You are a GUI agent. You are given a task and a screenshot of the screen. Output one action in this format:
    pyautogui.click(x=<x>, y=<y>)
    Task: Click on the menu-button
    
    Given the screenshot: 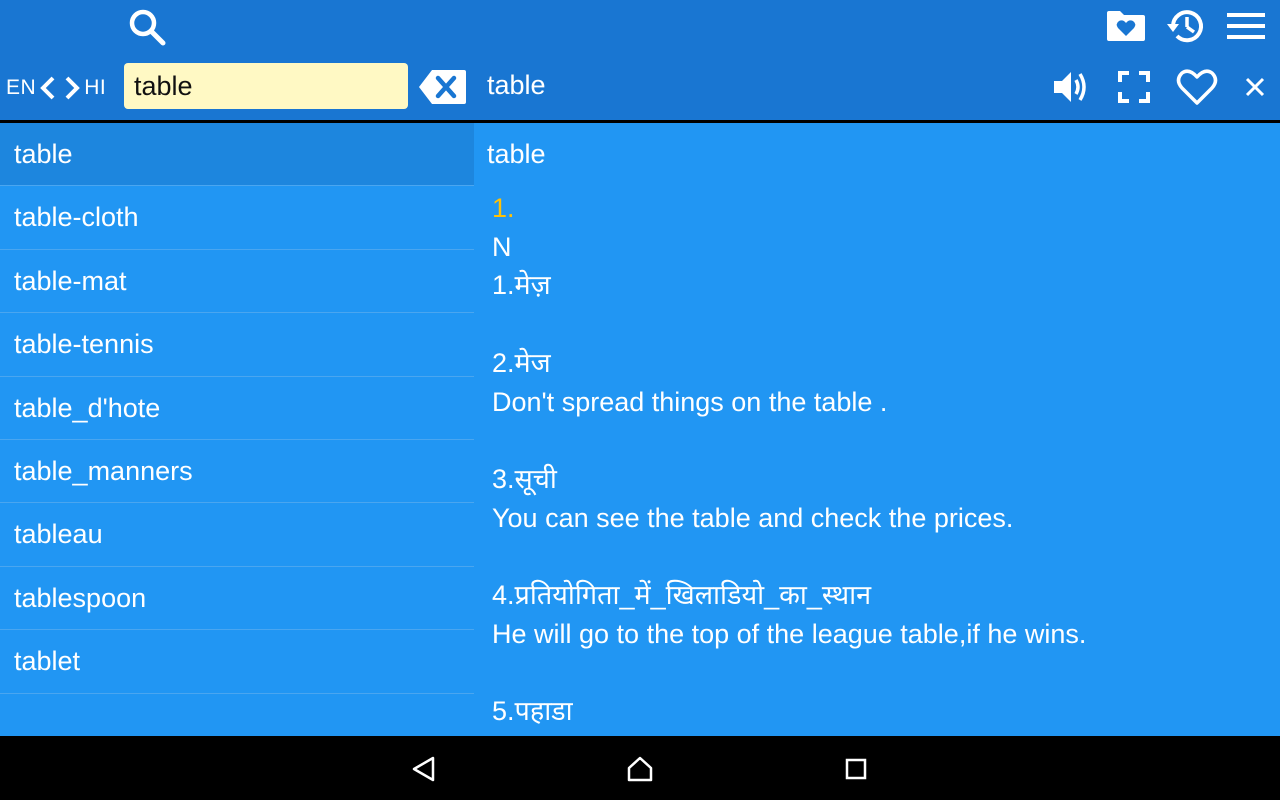 What is the action you would take?
    pyautogui.click(x=1246, y=26)
    